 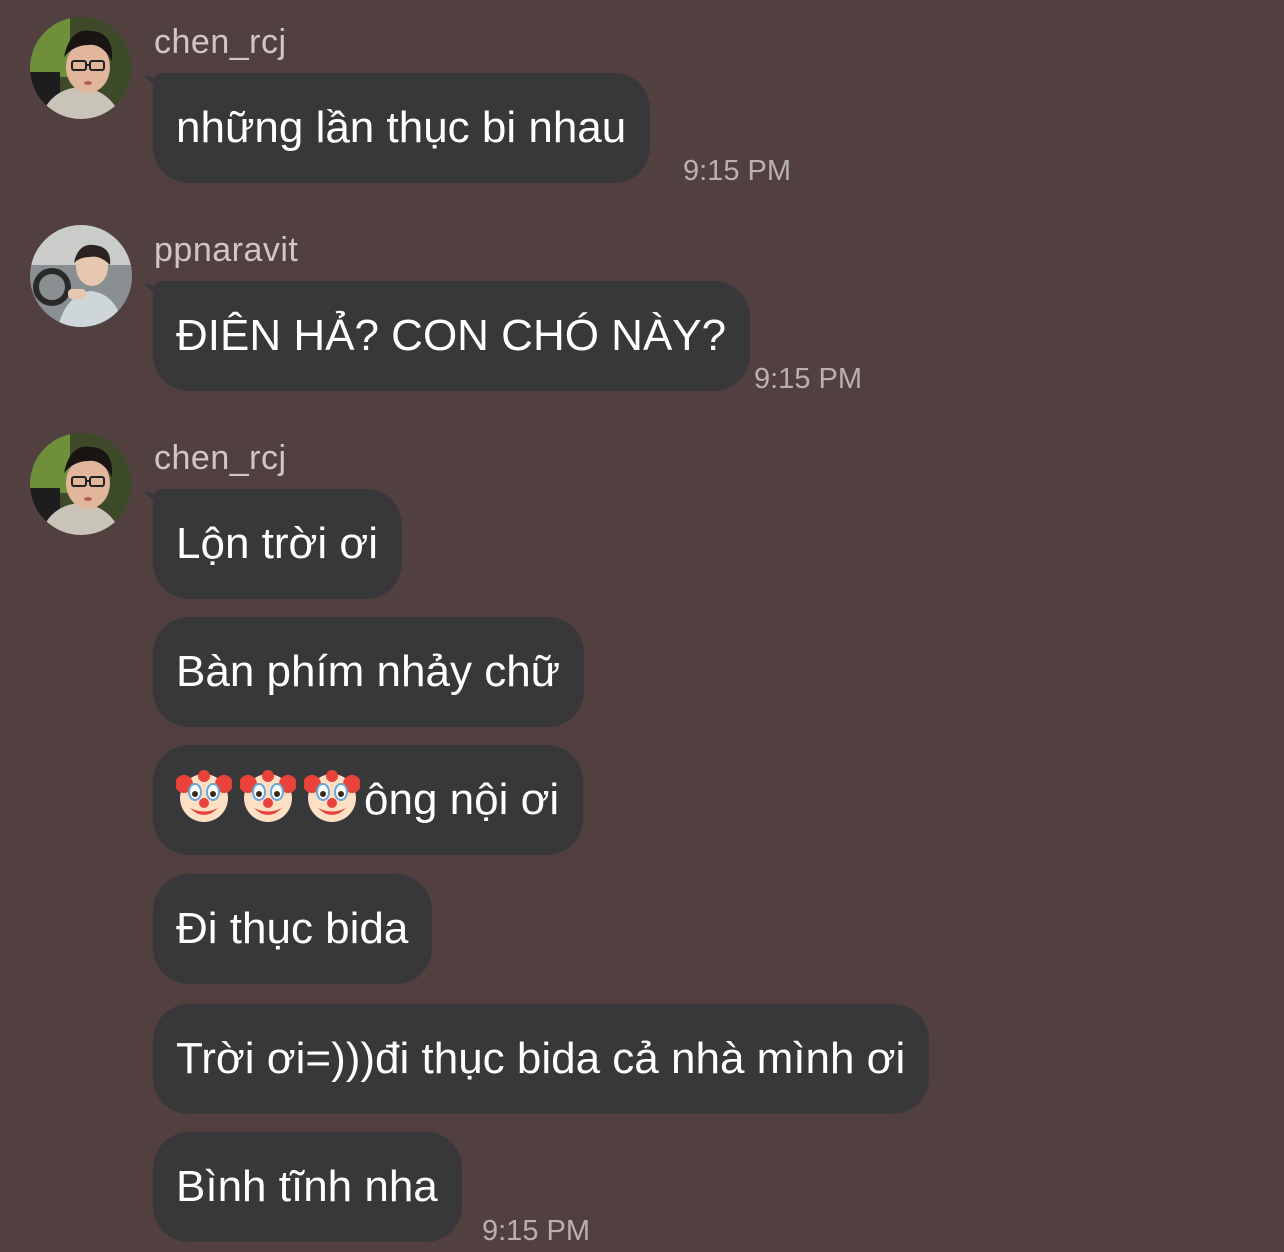 I want to click on message-bubble: Lộn trời ơi, so click(x=277, y=544).